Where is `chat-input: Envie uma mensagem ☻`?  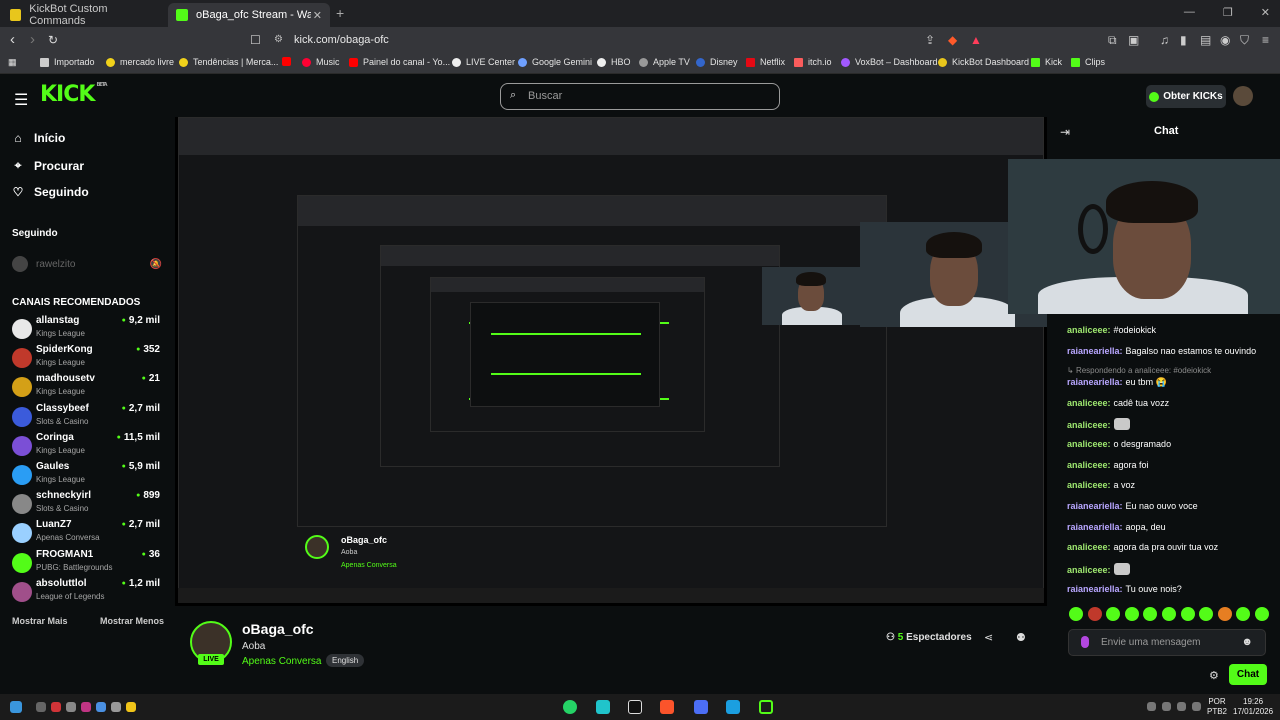 chat-input: Envie uma mensagem ☻ is located at coordinates (1167, 642).